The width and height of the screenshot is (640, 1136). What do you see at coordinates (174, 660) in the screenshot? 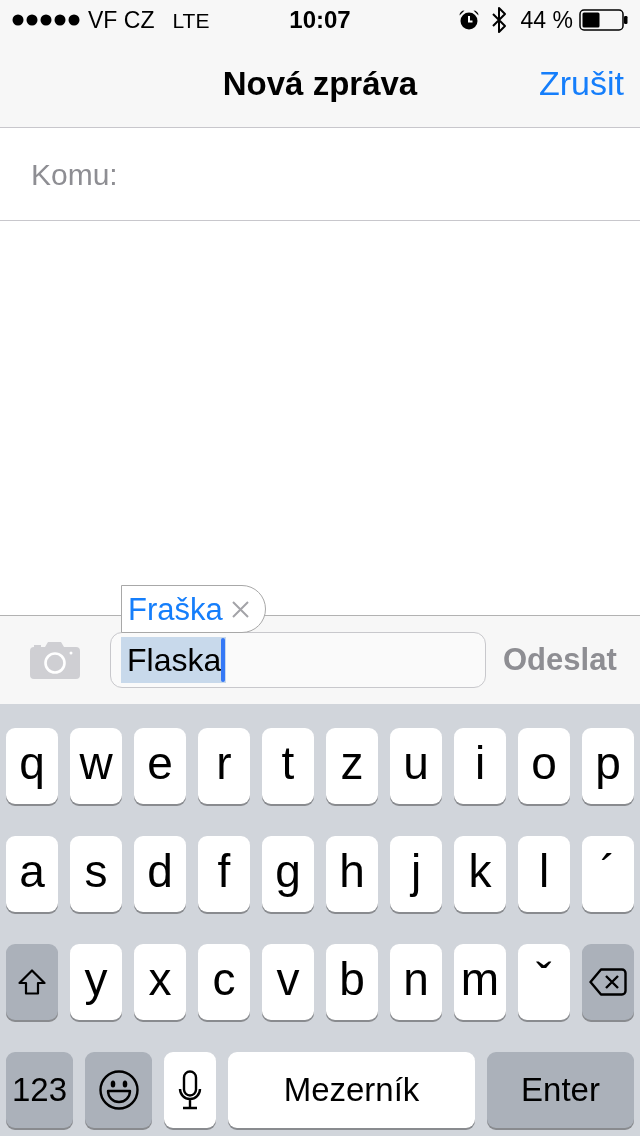
I see `message-text: Flaska` at bounding box center [174, 660].